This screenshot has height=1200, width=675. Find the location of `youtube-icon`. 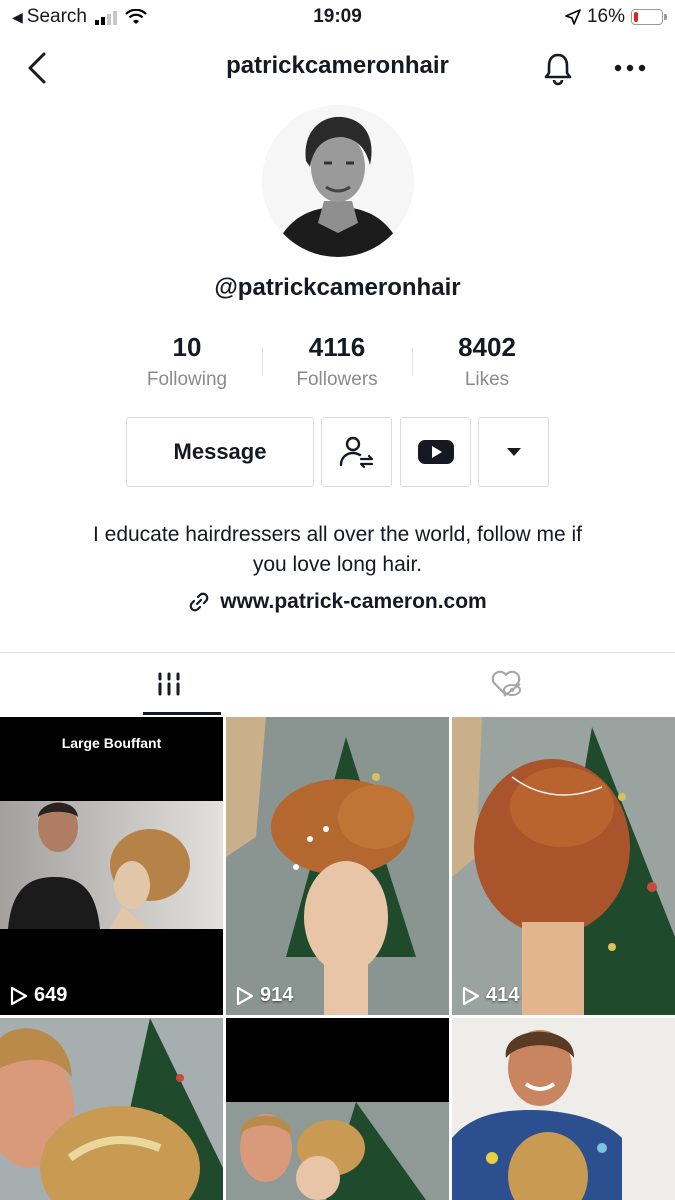

youtube-icon is located at coordinates (435, 452).